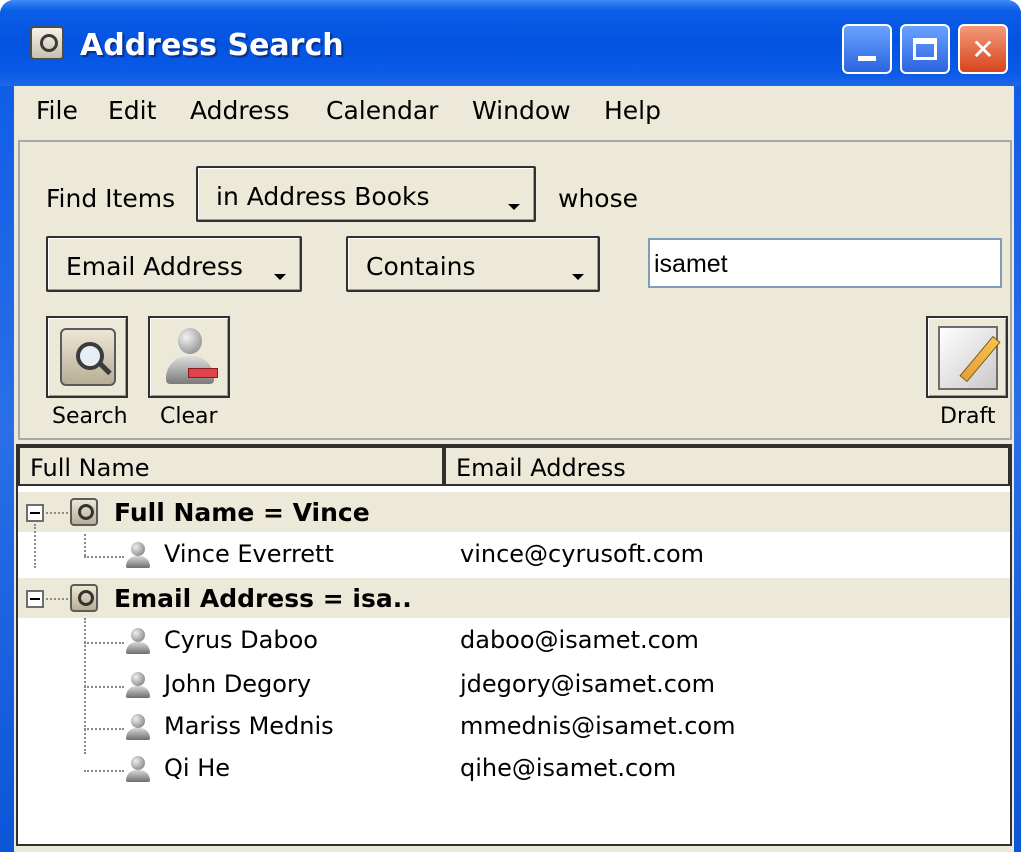  Describe the element at coordinates (323, 196) in the screenshot. I see `scope-value: in Address Books` at that location.